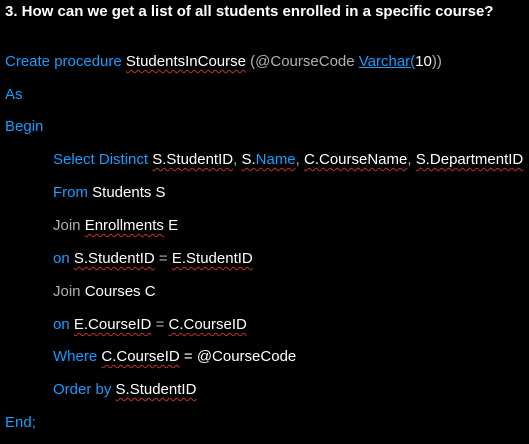  I want to click on select-col-departmentid: S.DepartmentID, so click(469, 159).